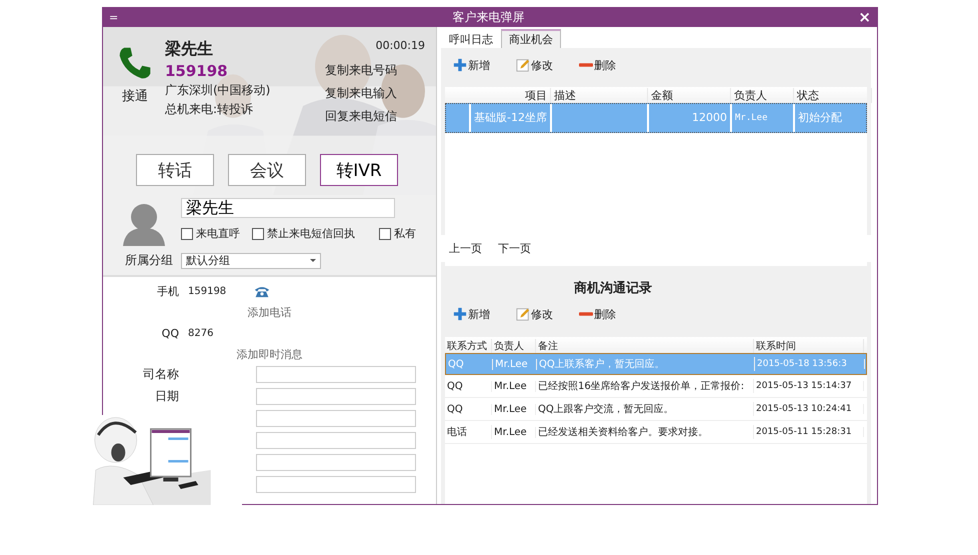  I want to click on table-cell: 2015-05-11 15:28:31, so click(804, 432).